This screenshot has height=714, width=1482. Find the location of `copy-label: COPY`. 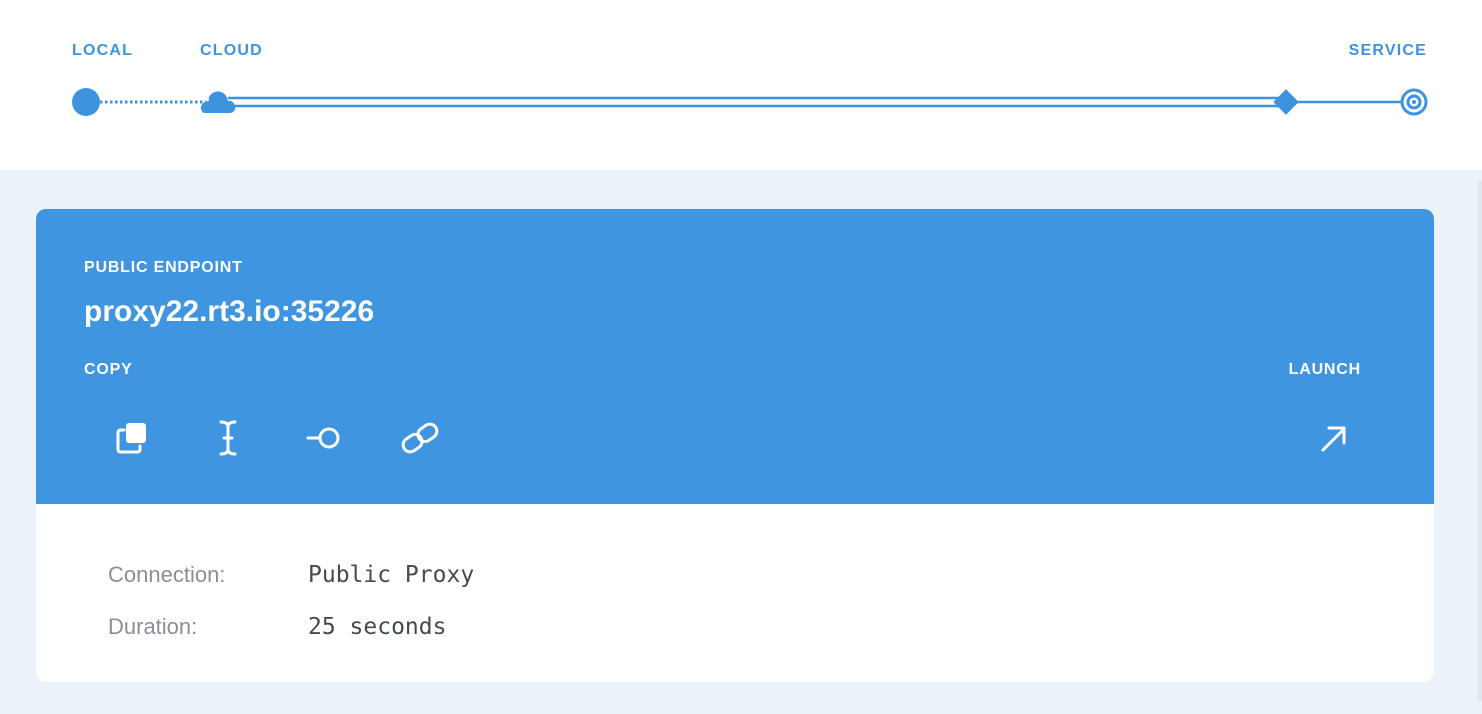

copy-label: COPY is located at coordinates (108, 369).